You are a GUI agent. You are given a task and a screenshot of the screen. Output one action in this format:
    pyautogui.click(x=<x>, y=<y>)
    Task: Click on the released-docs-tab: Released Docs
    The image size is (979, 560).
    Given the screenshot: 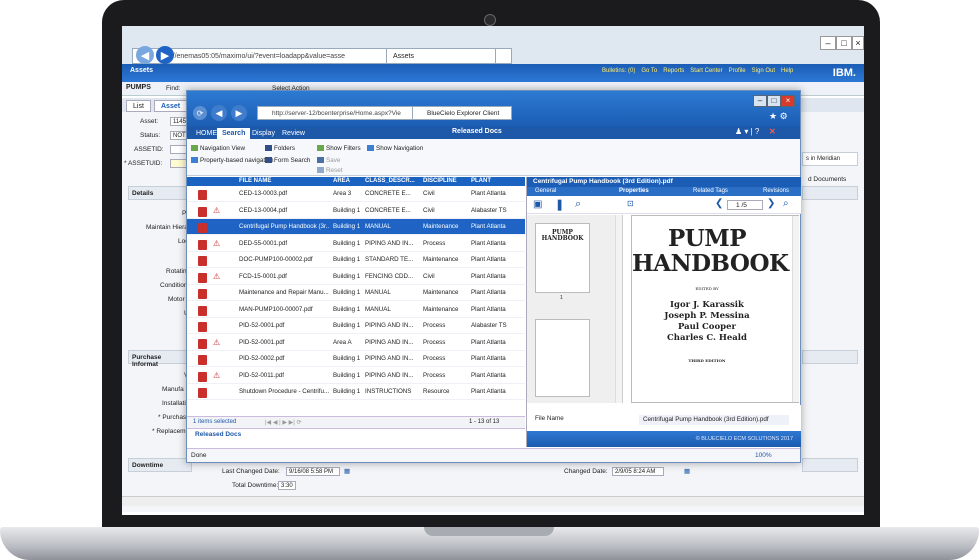 What is the action you would take?
    pyautogui.click(x=356, y=434)
    